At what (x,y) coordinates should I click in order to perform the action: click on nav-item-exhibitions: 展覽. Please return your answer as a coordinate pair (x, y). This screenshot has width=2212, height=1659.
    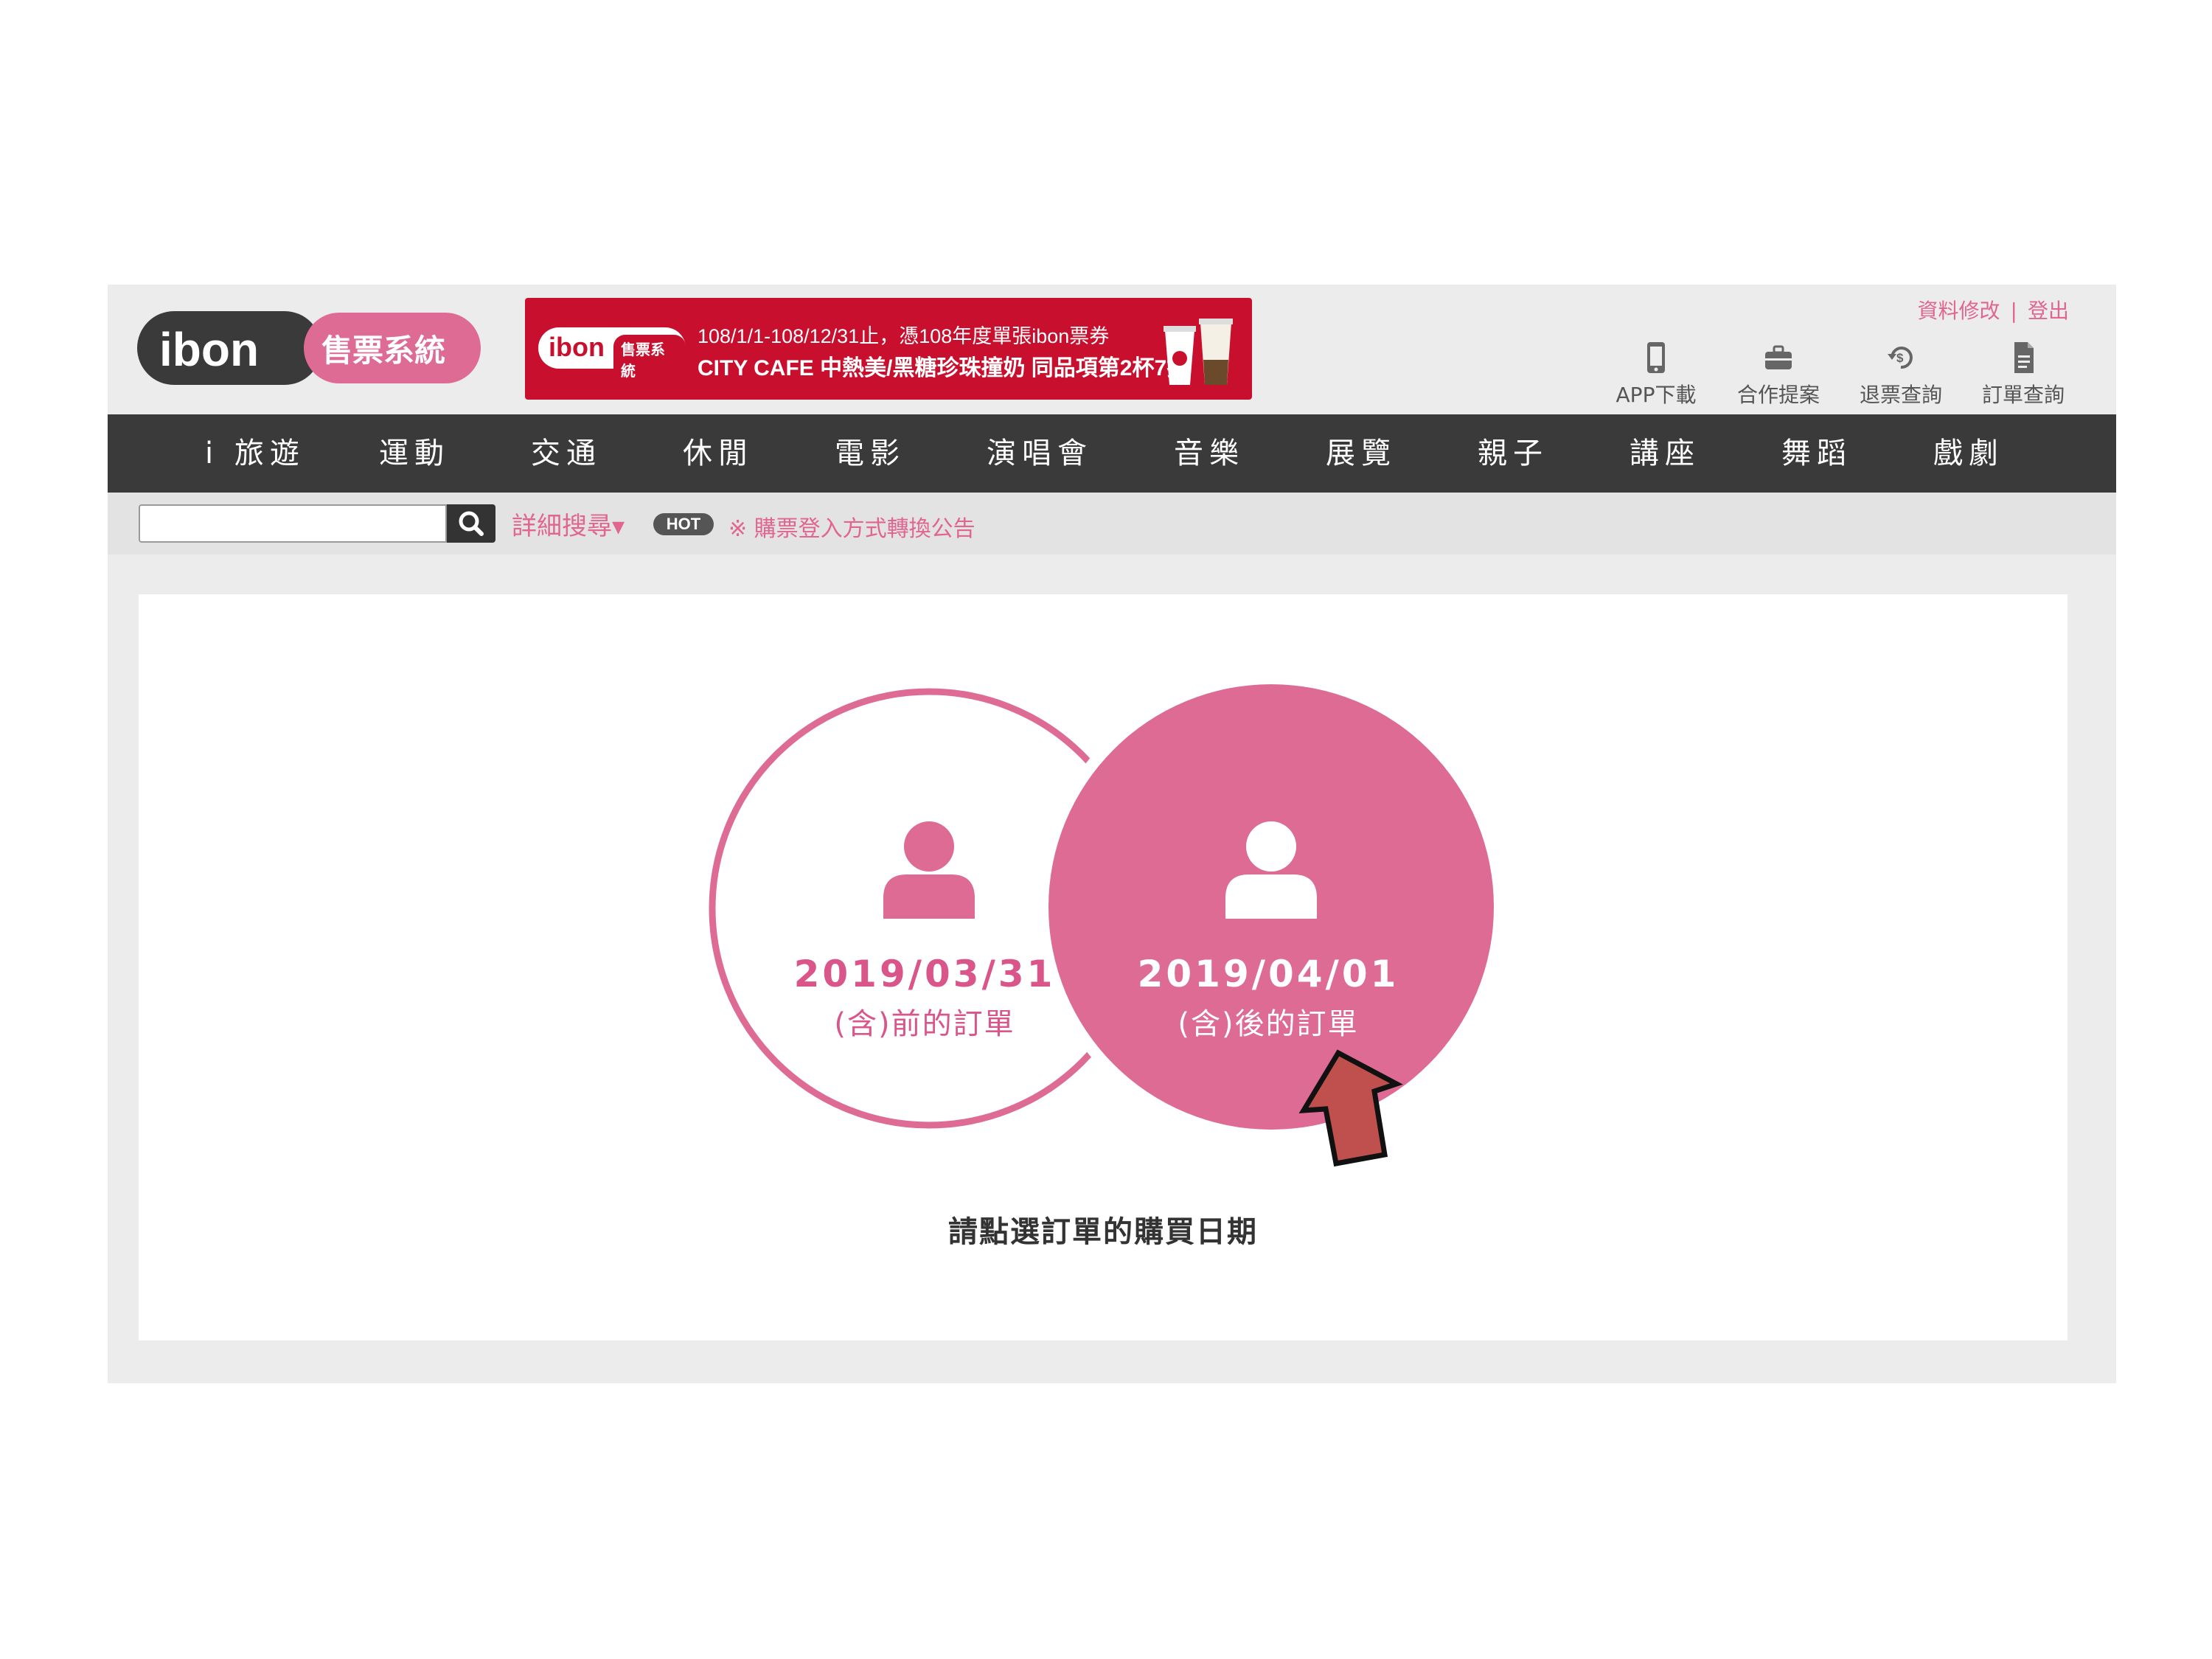
    Looking at the image, I should click on (1361, 453).